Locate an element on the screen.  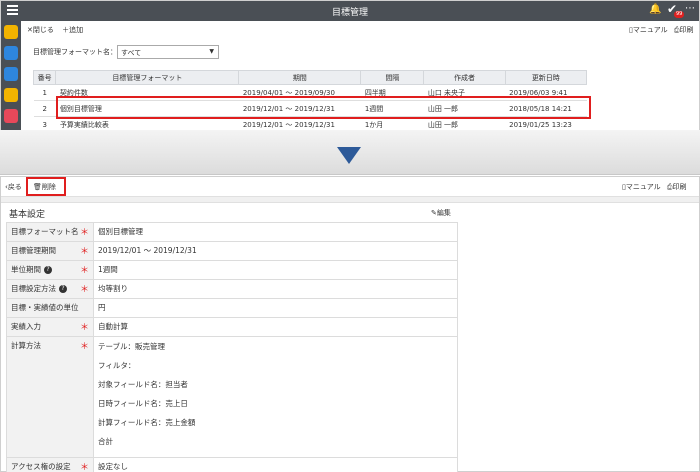
field-row: 目標・実績値の単位 円 is located at coordinates (232, 308).